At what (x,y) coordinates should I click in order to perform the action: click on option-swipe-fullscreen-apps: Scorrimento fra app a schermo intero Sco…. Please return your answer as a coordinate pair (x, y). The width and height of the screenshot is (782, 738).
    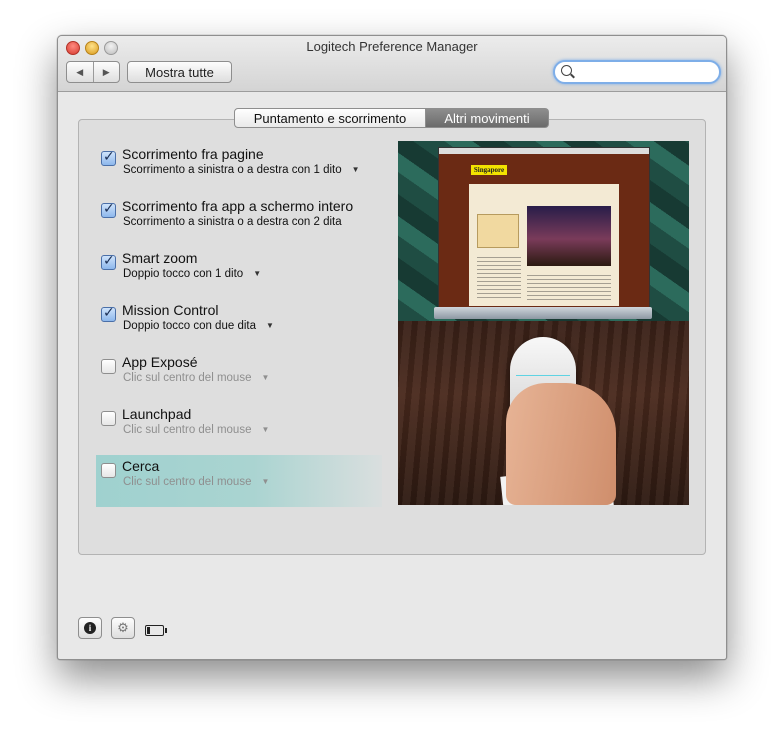
    Looking at the image, I should click on (239, 221).